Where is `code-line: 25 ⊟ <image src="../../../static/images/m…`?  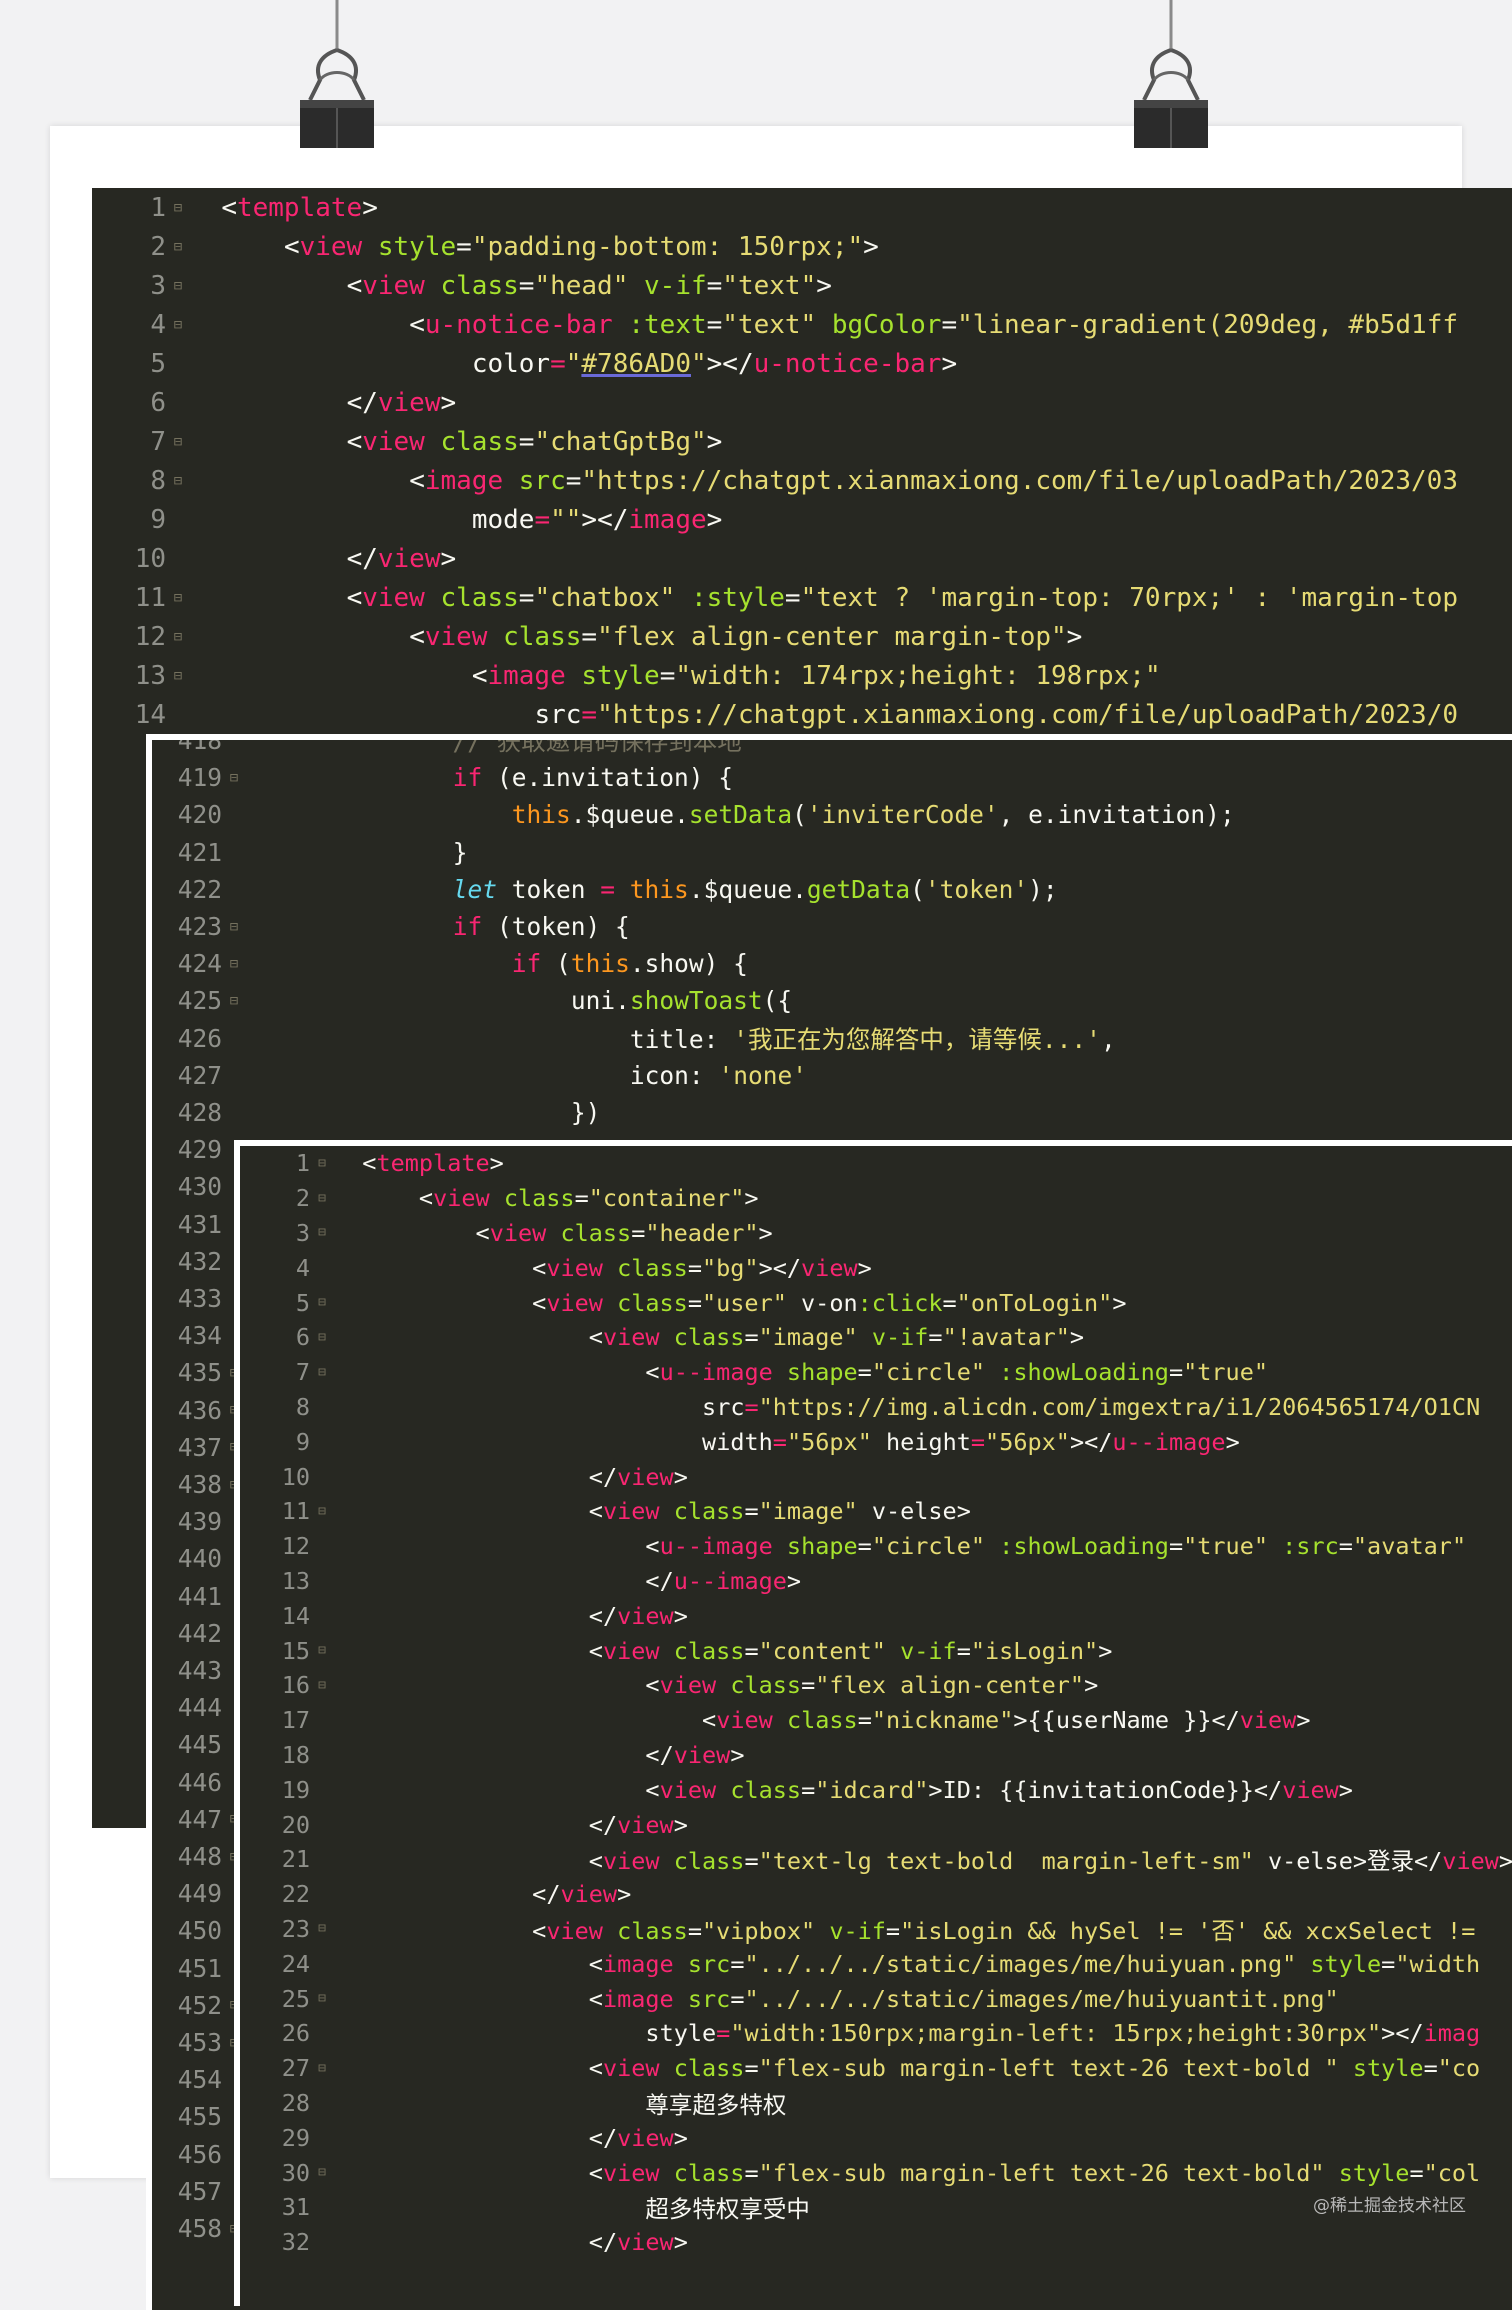 code-line: 25 ⊟ <image src="../../../static/images/m… is located at coordinates (789, 1998).